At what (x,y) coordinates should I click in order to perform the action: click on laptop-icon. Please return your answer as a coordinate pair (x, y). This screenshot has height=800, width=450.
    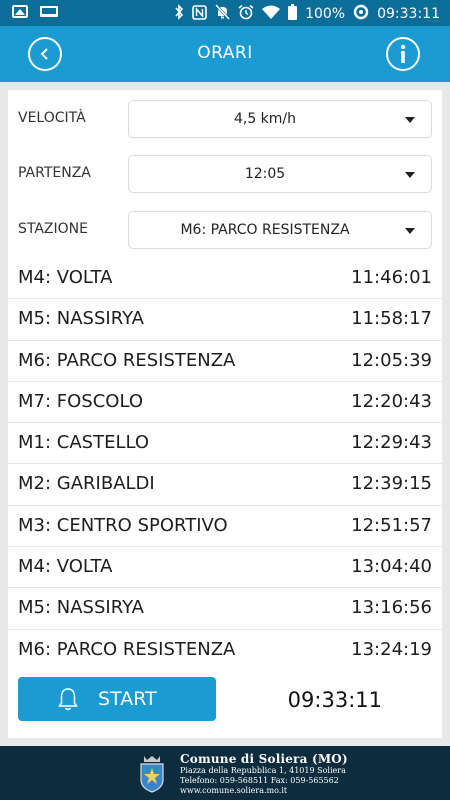
    Looking at the image, I should click on (49, 11).